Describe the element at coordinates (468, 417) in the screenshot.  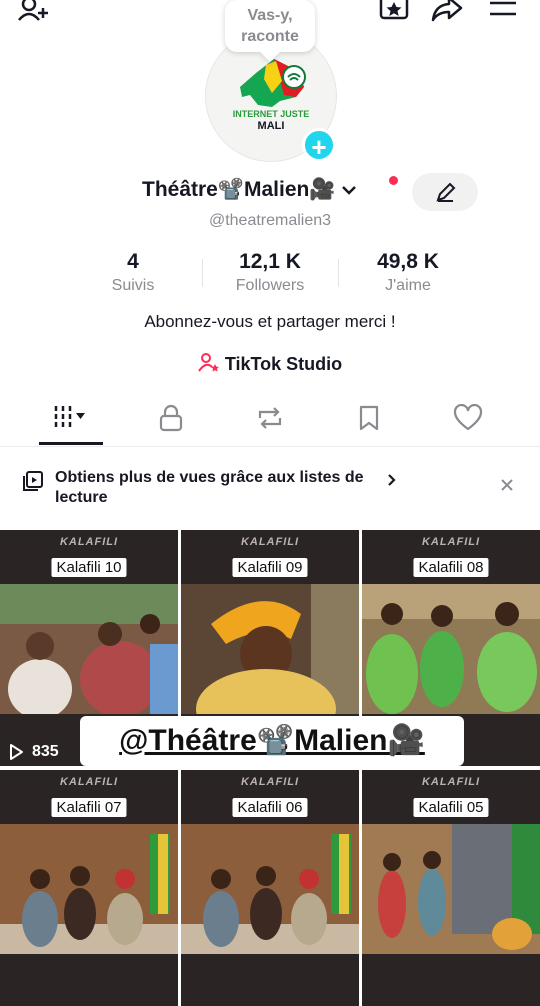
I see `heart-icon` at that location.